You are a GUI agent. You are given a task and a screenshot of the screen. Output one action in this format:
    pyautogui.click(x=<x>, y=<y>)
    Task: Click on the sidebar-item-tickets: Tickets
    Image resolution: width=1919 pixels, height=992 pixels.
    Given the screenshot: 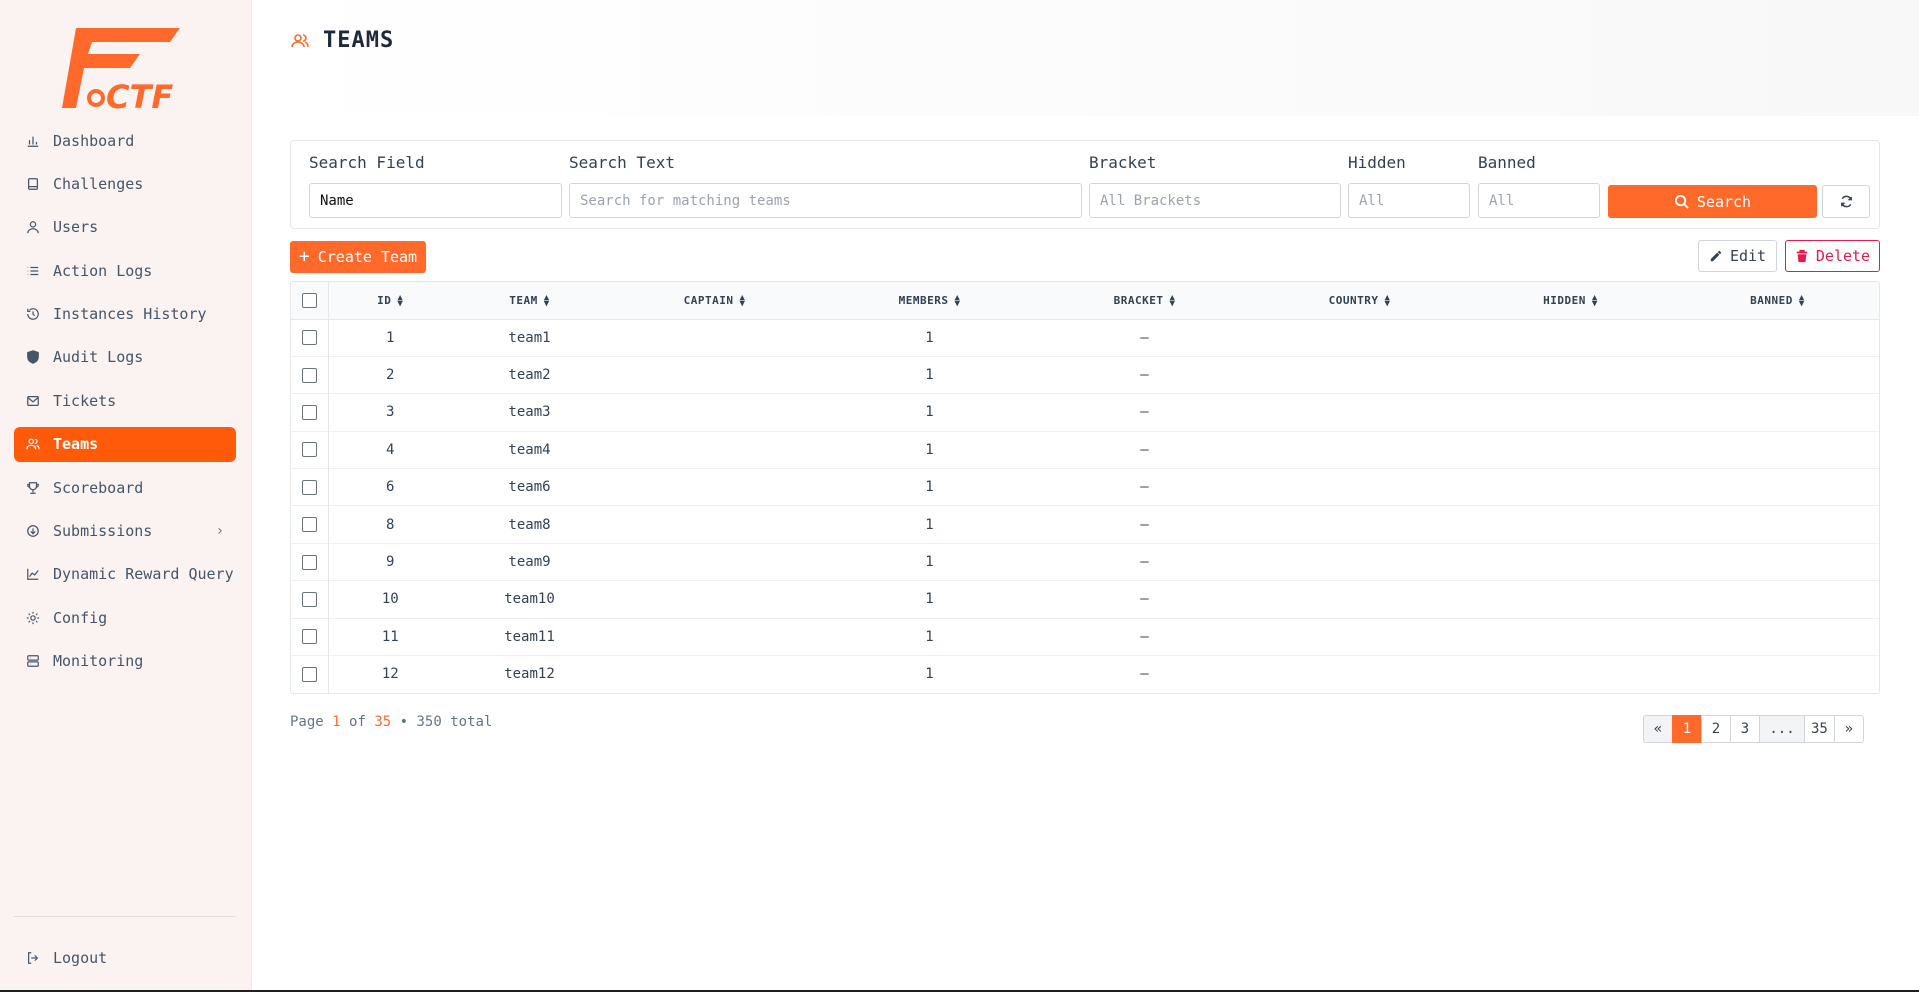 What is the action you would take?
    pyautogui.click(x=125, y=400)
    